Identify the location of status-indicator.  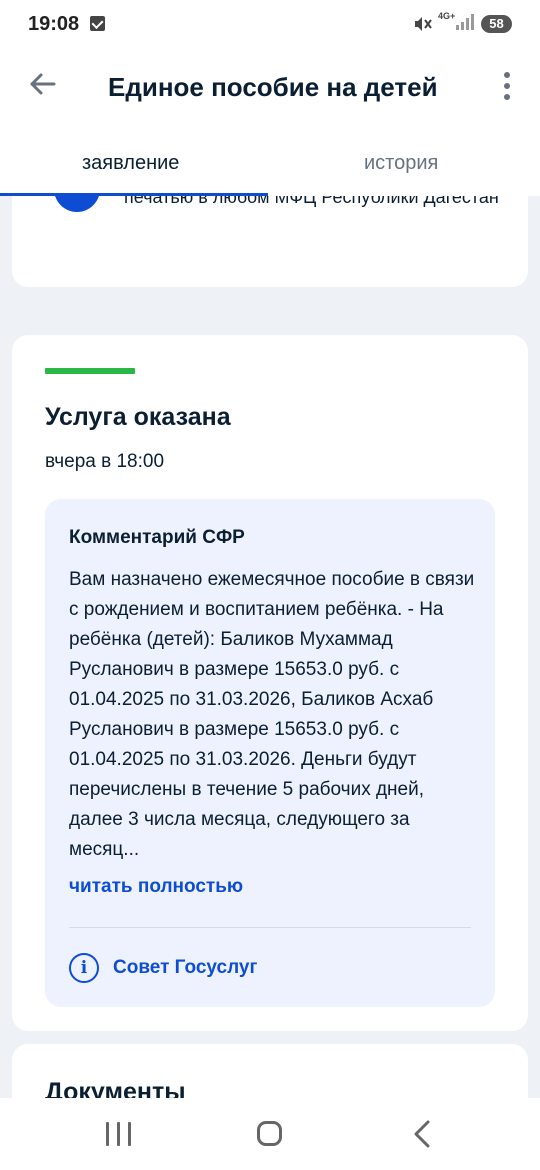
(90, 371).